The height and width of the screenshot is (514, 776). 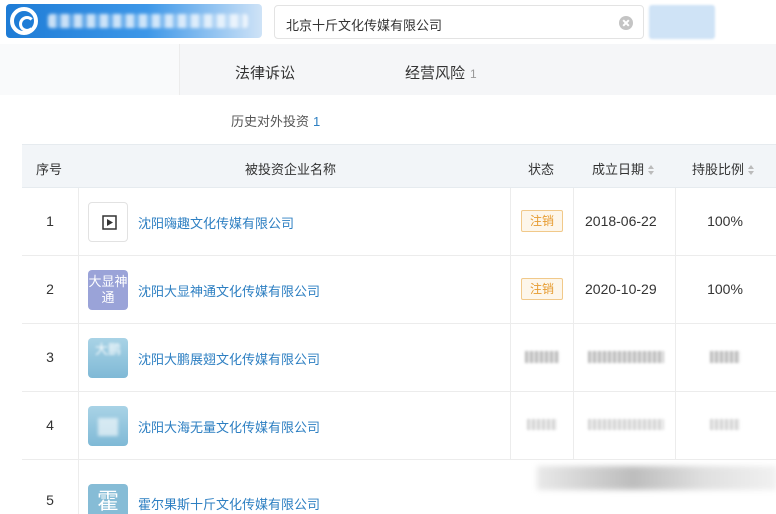 I want to click on company-logo-text: 霍, so click(x=107, y=501).